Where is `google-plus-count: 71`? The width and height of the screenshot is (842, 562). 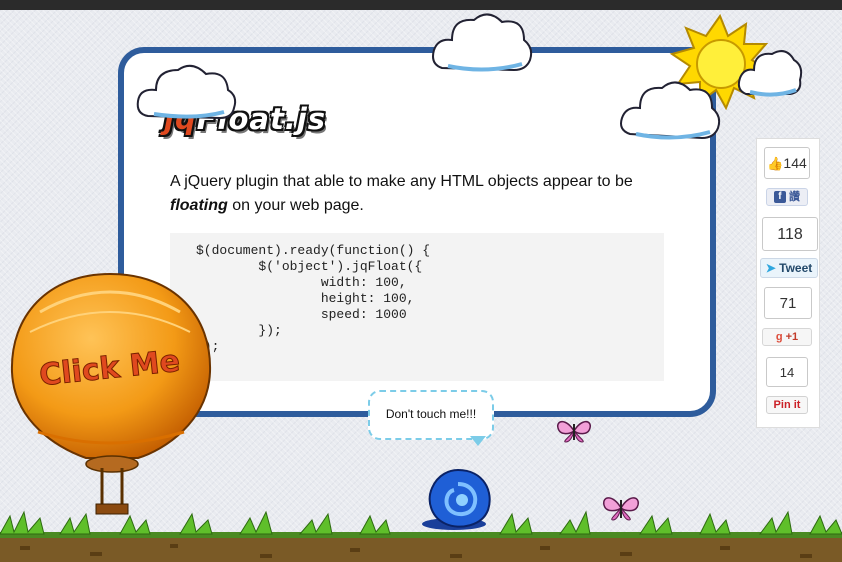 google-plus-count: 71 is located at coordinates (788, 303).